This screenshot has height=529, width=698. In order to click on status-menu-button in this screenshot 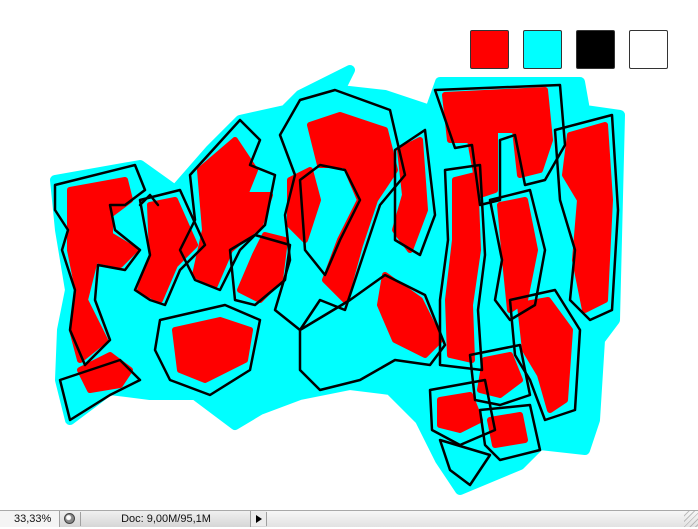, I will do `click(259, 519)`.